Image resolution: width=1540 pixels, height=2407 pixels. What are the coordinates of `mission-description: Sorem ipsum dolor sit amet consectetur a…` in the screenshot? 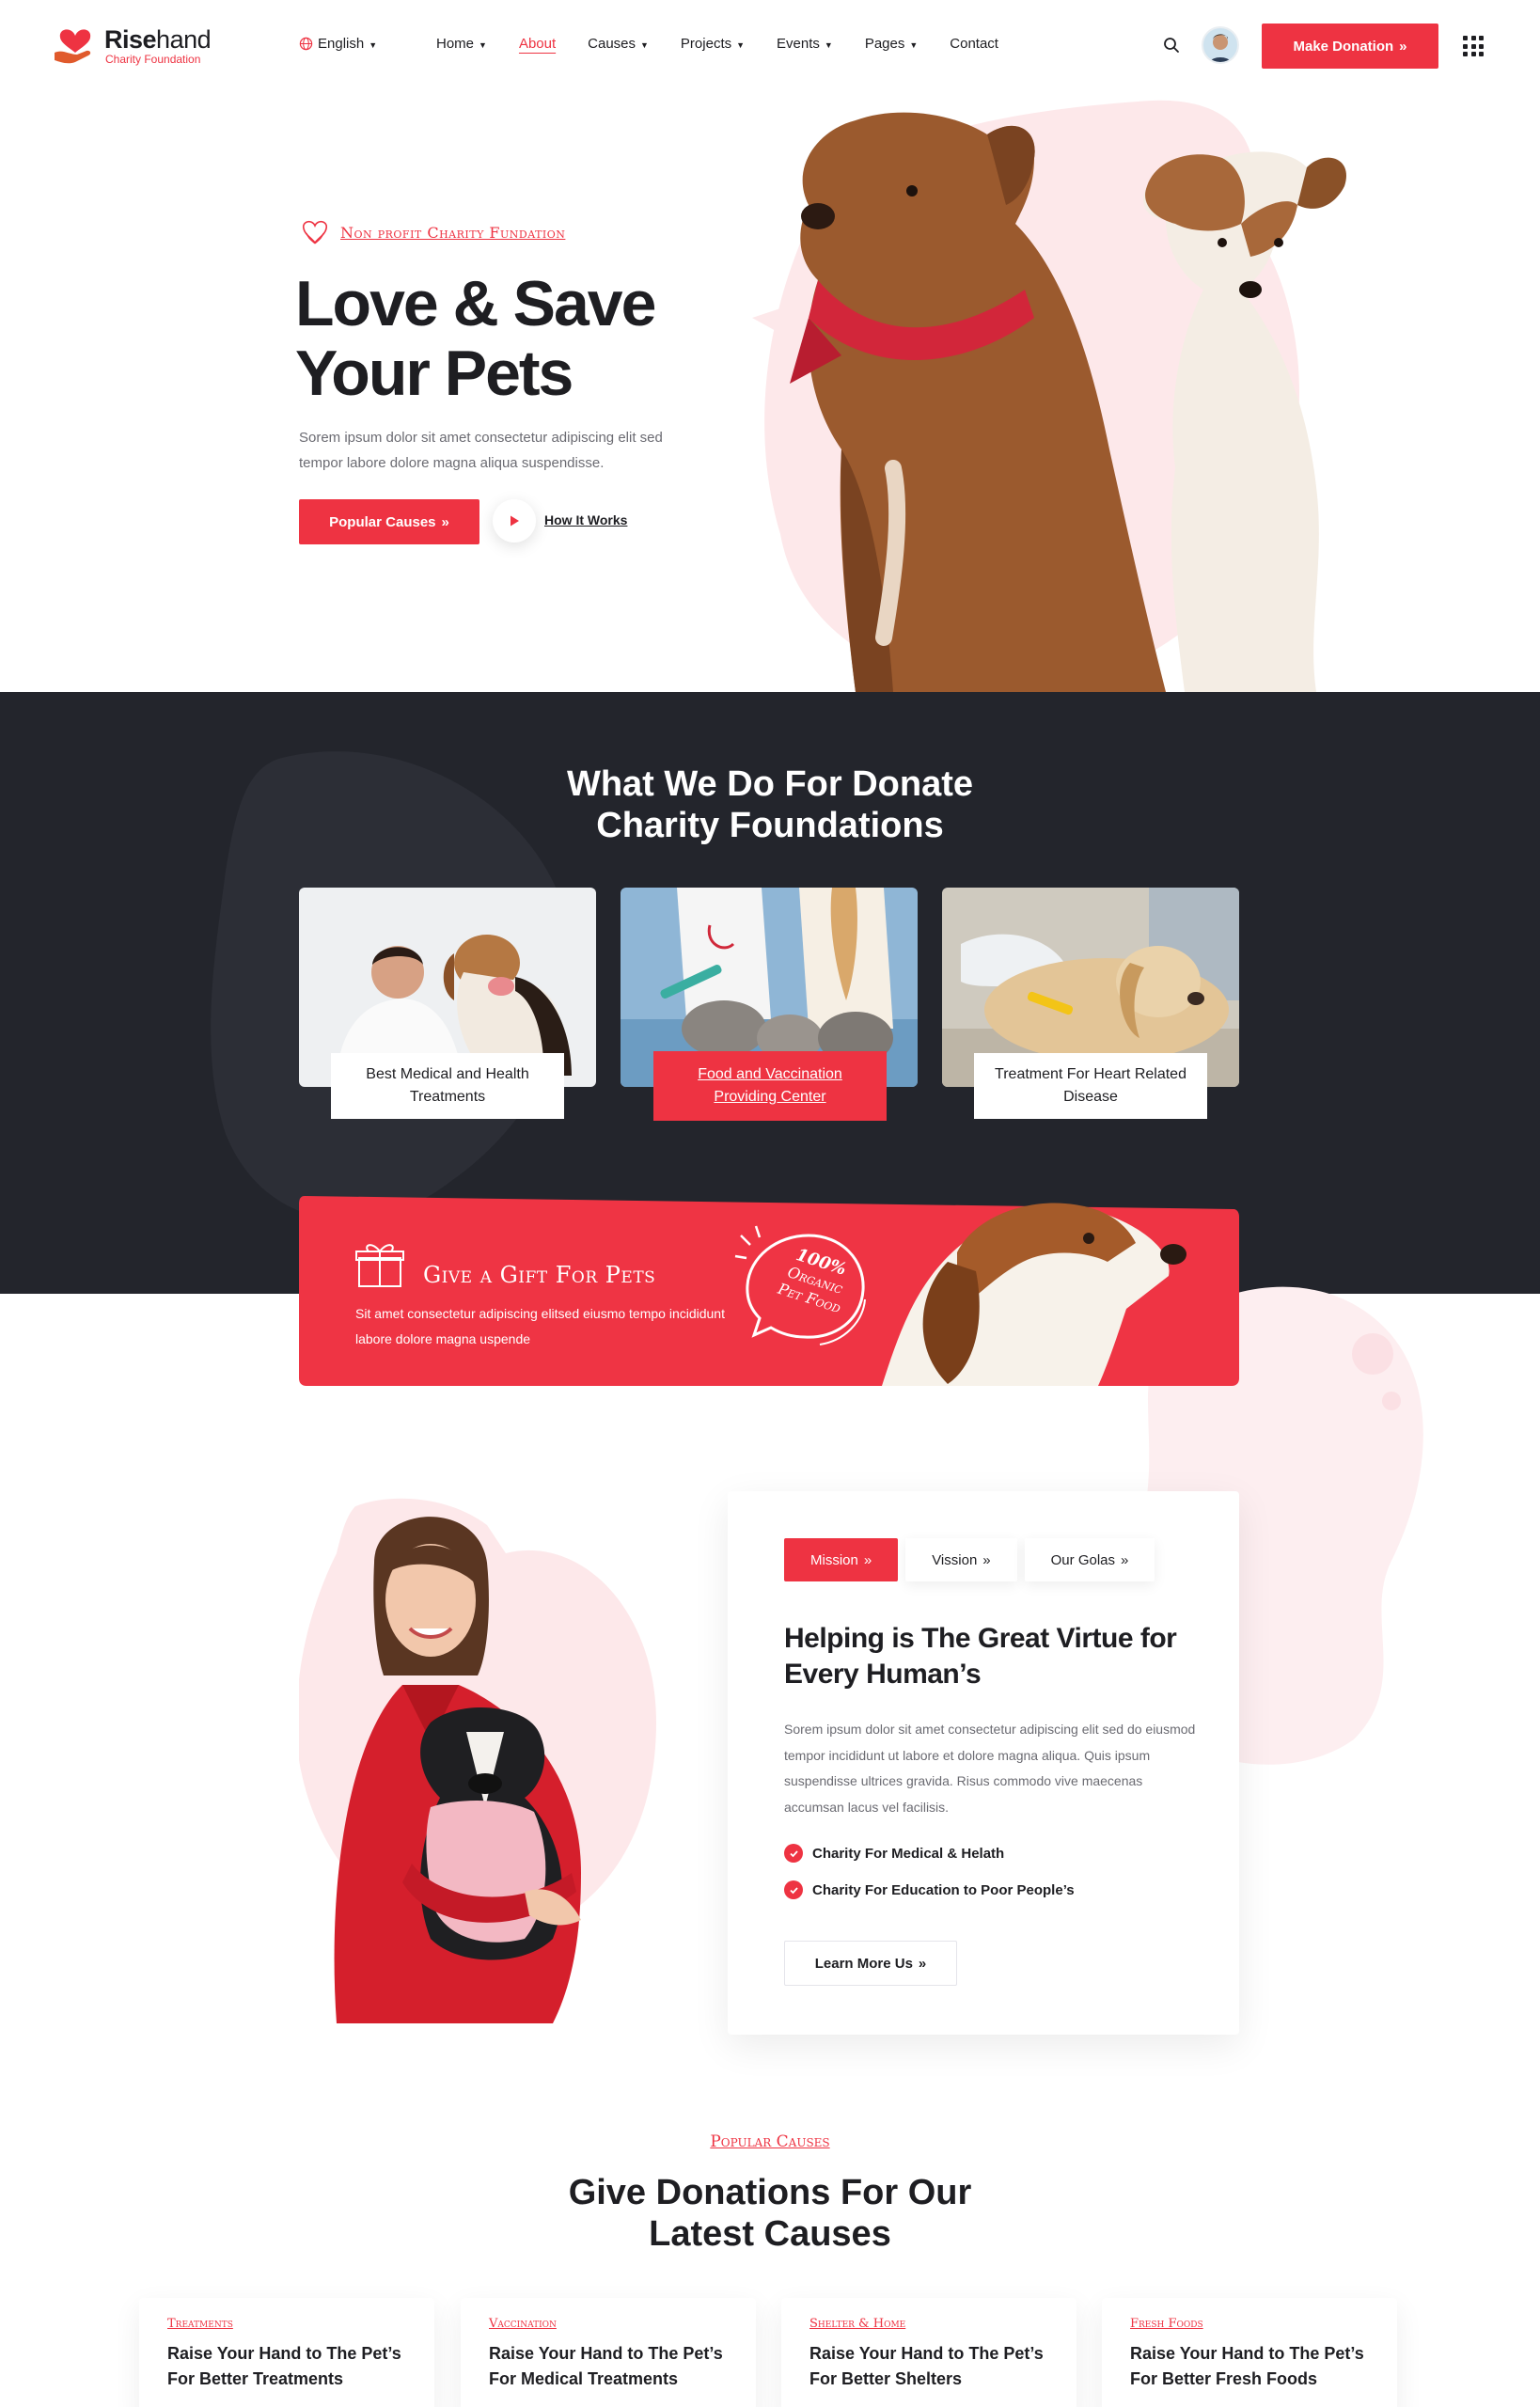 It's located at (990, 1768).